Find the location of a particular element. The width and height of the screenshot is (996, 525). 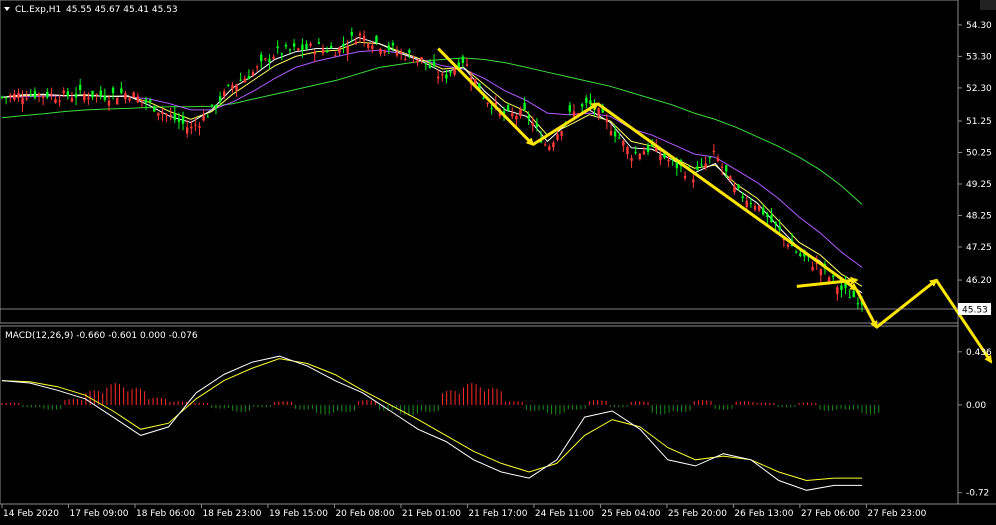

price-tick-label: 50.25 is located at coordinates (979, 153).